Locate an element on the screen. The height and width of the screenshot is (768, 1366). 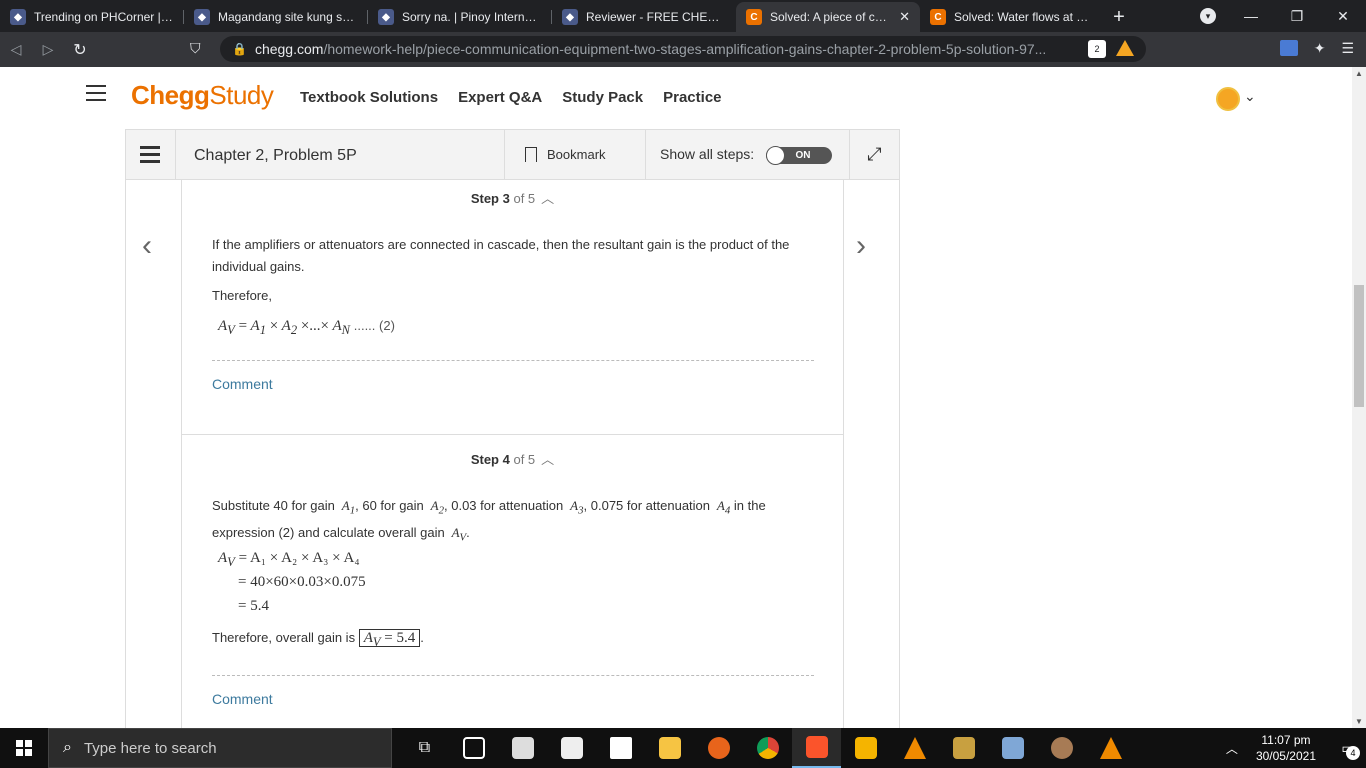
chrome-icon is located at coordinates (767, 748).